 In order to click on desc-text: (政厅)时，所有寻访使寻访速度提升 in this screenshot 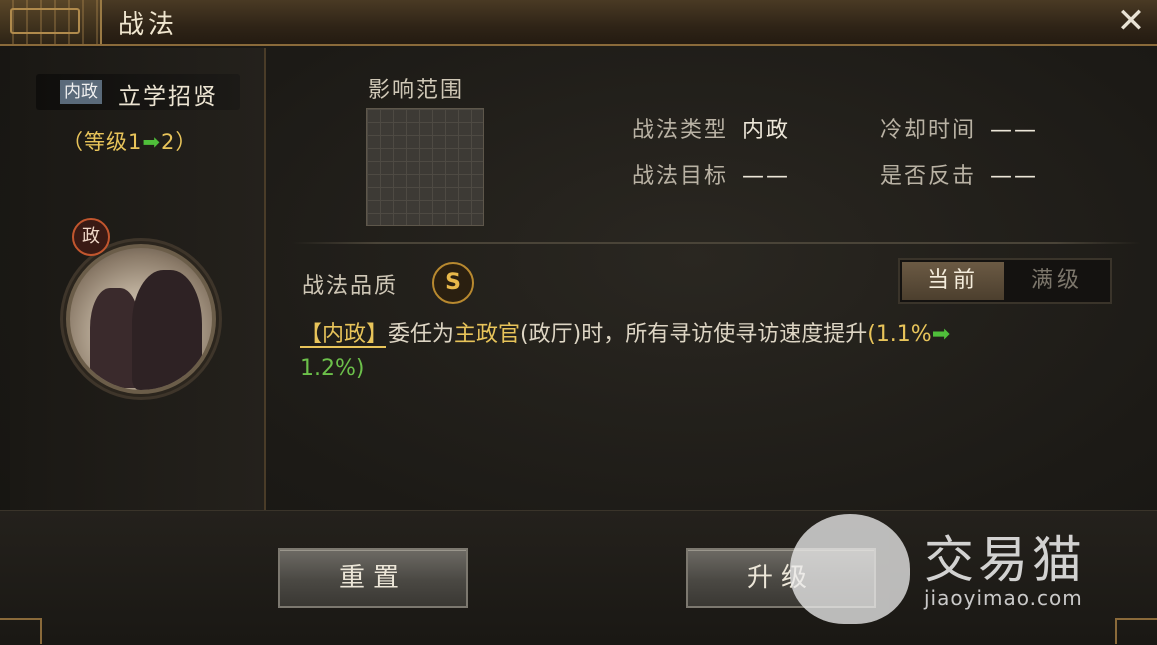, I will do `click(694, 334)`.